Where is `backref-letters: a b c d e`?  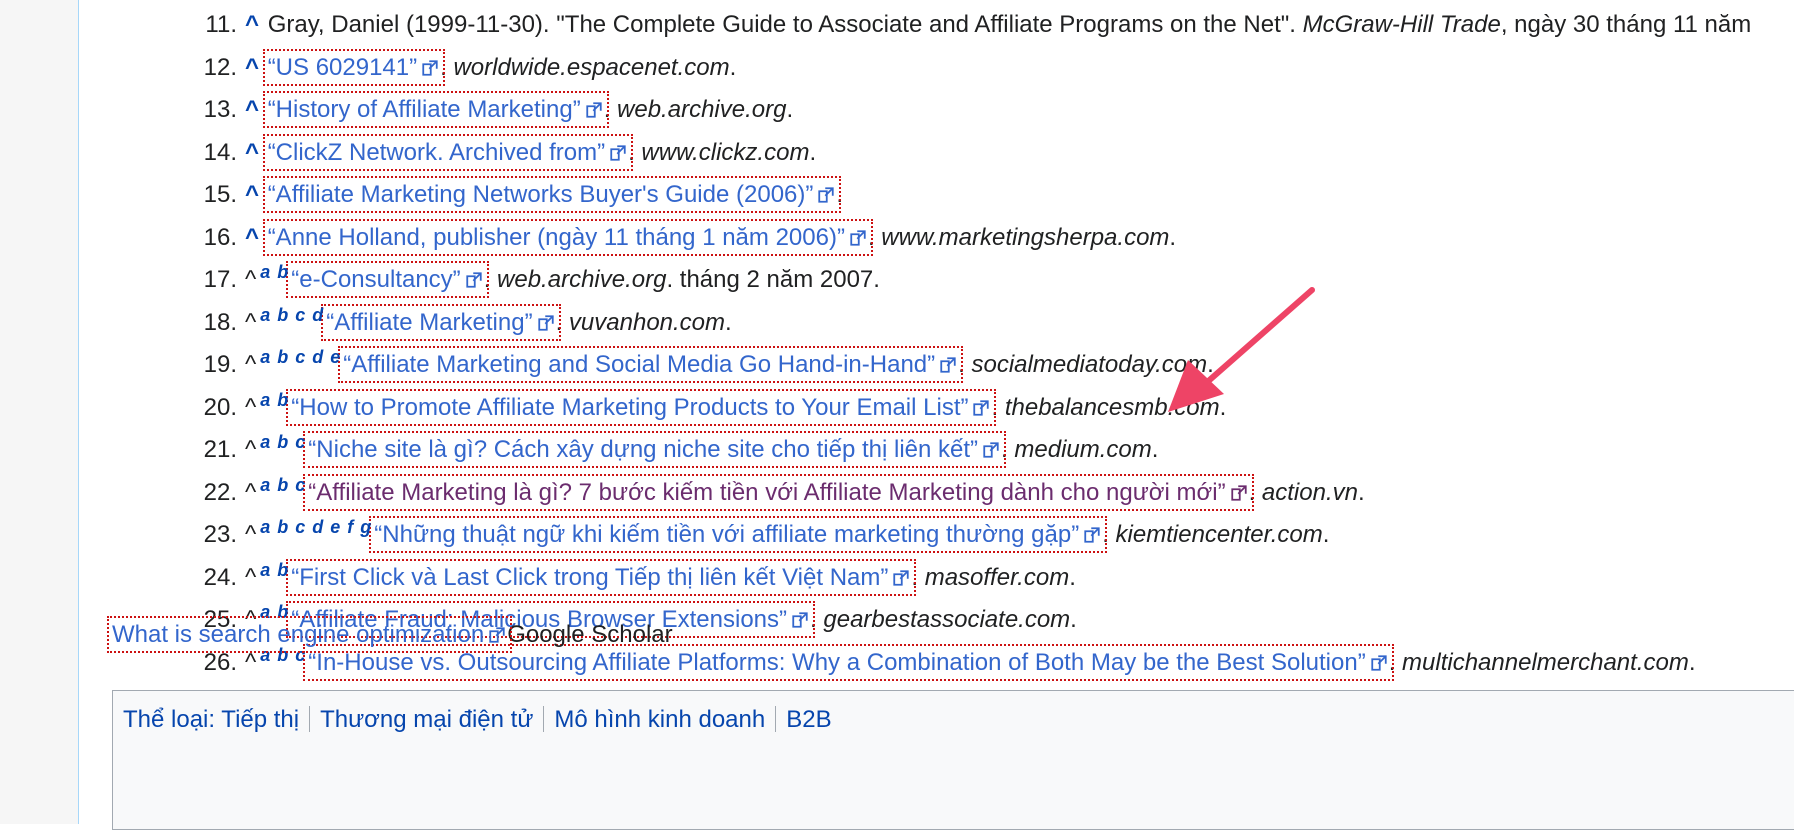
backref-letters: a b c d e is located at coordinates (300, 357).